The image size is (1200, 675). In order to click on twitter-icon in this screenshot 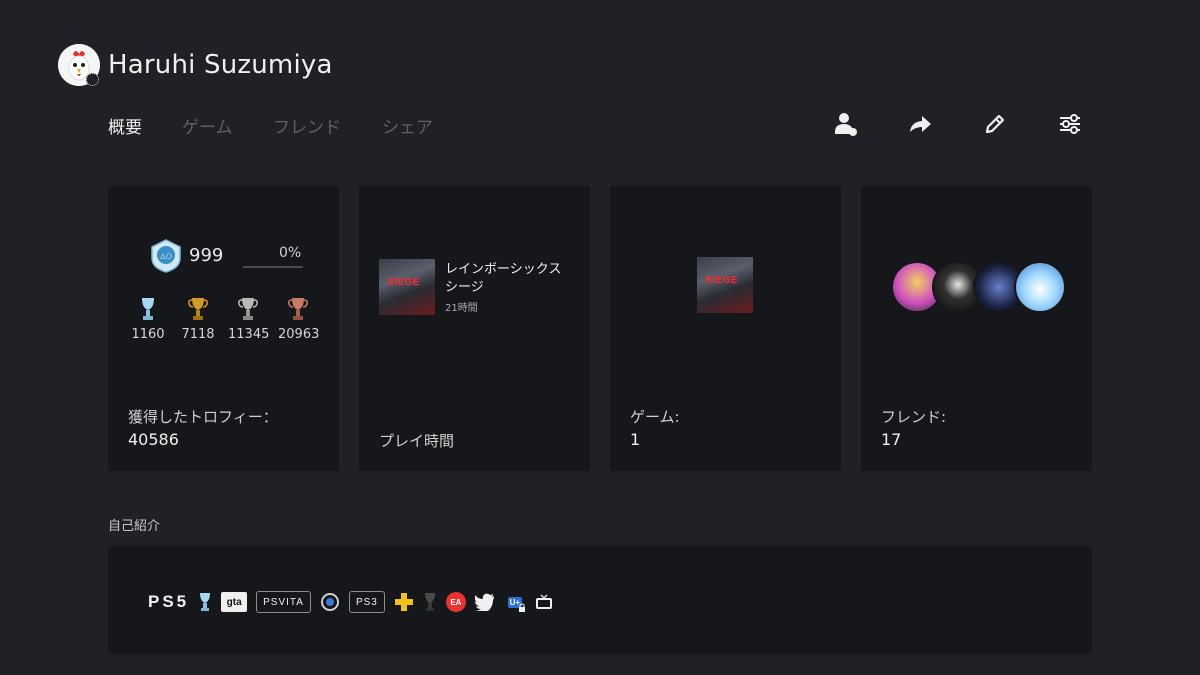, I will do `click(484, 602)`.